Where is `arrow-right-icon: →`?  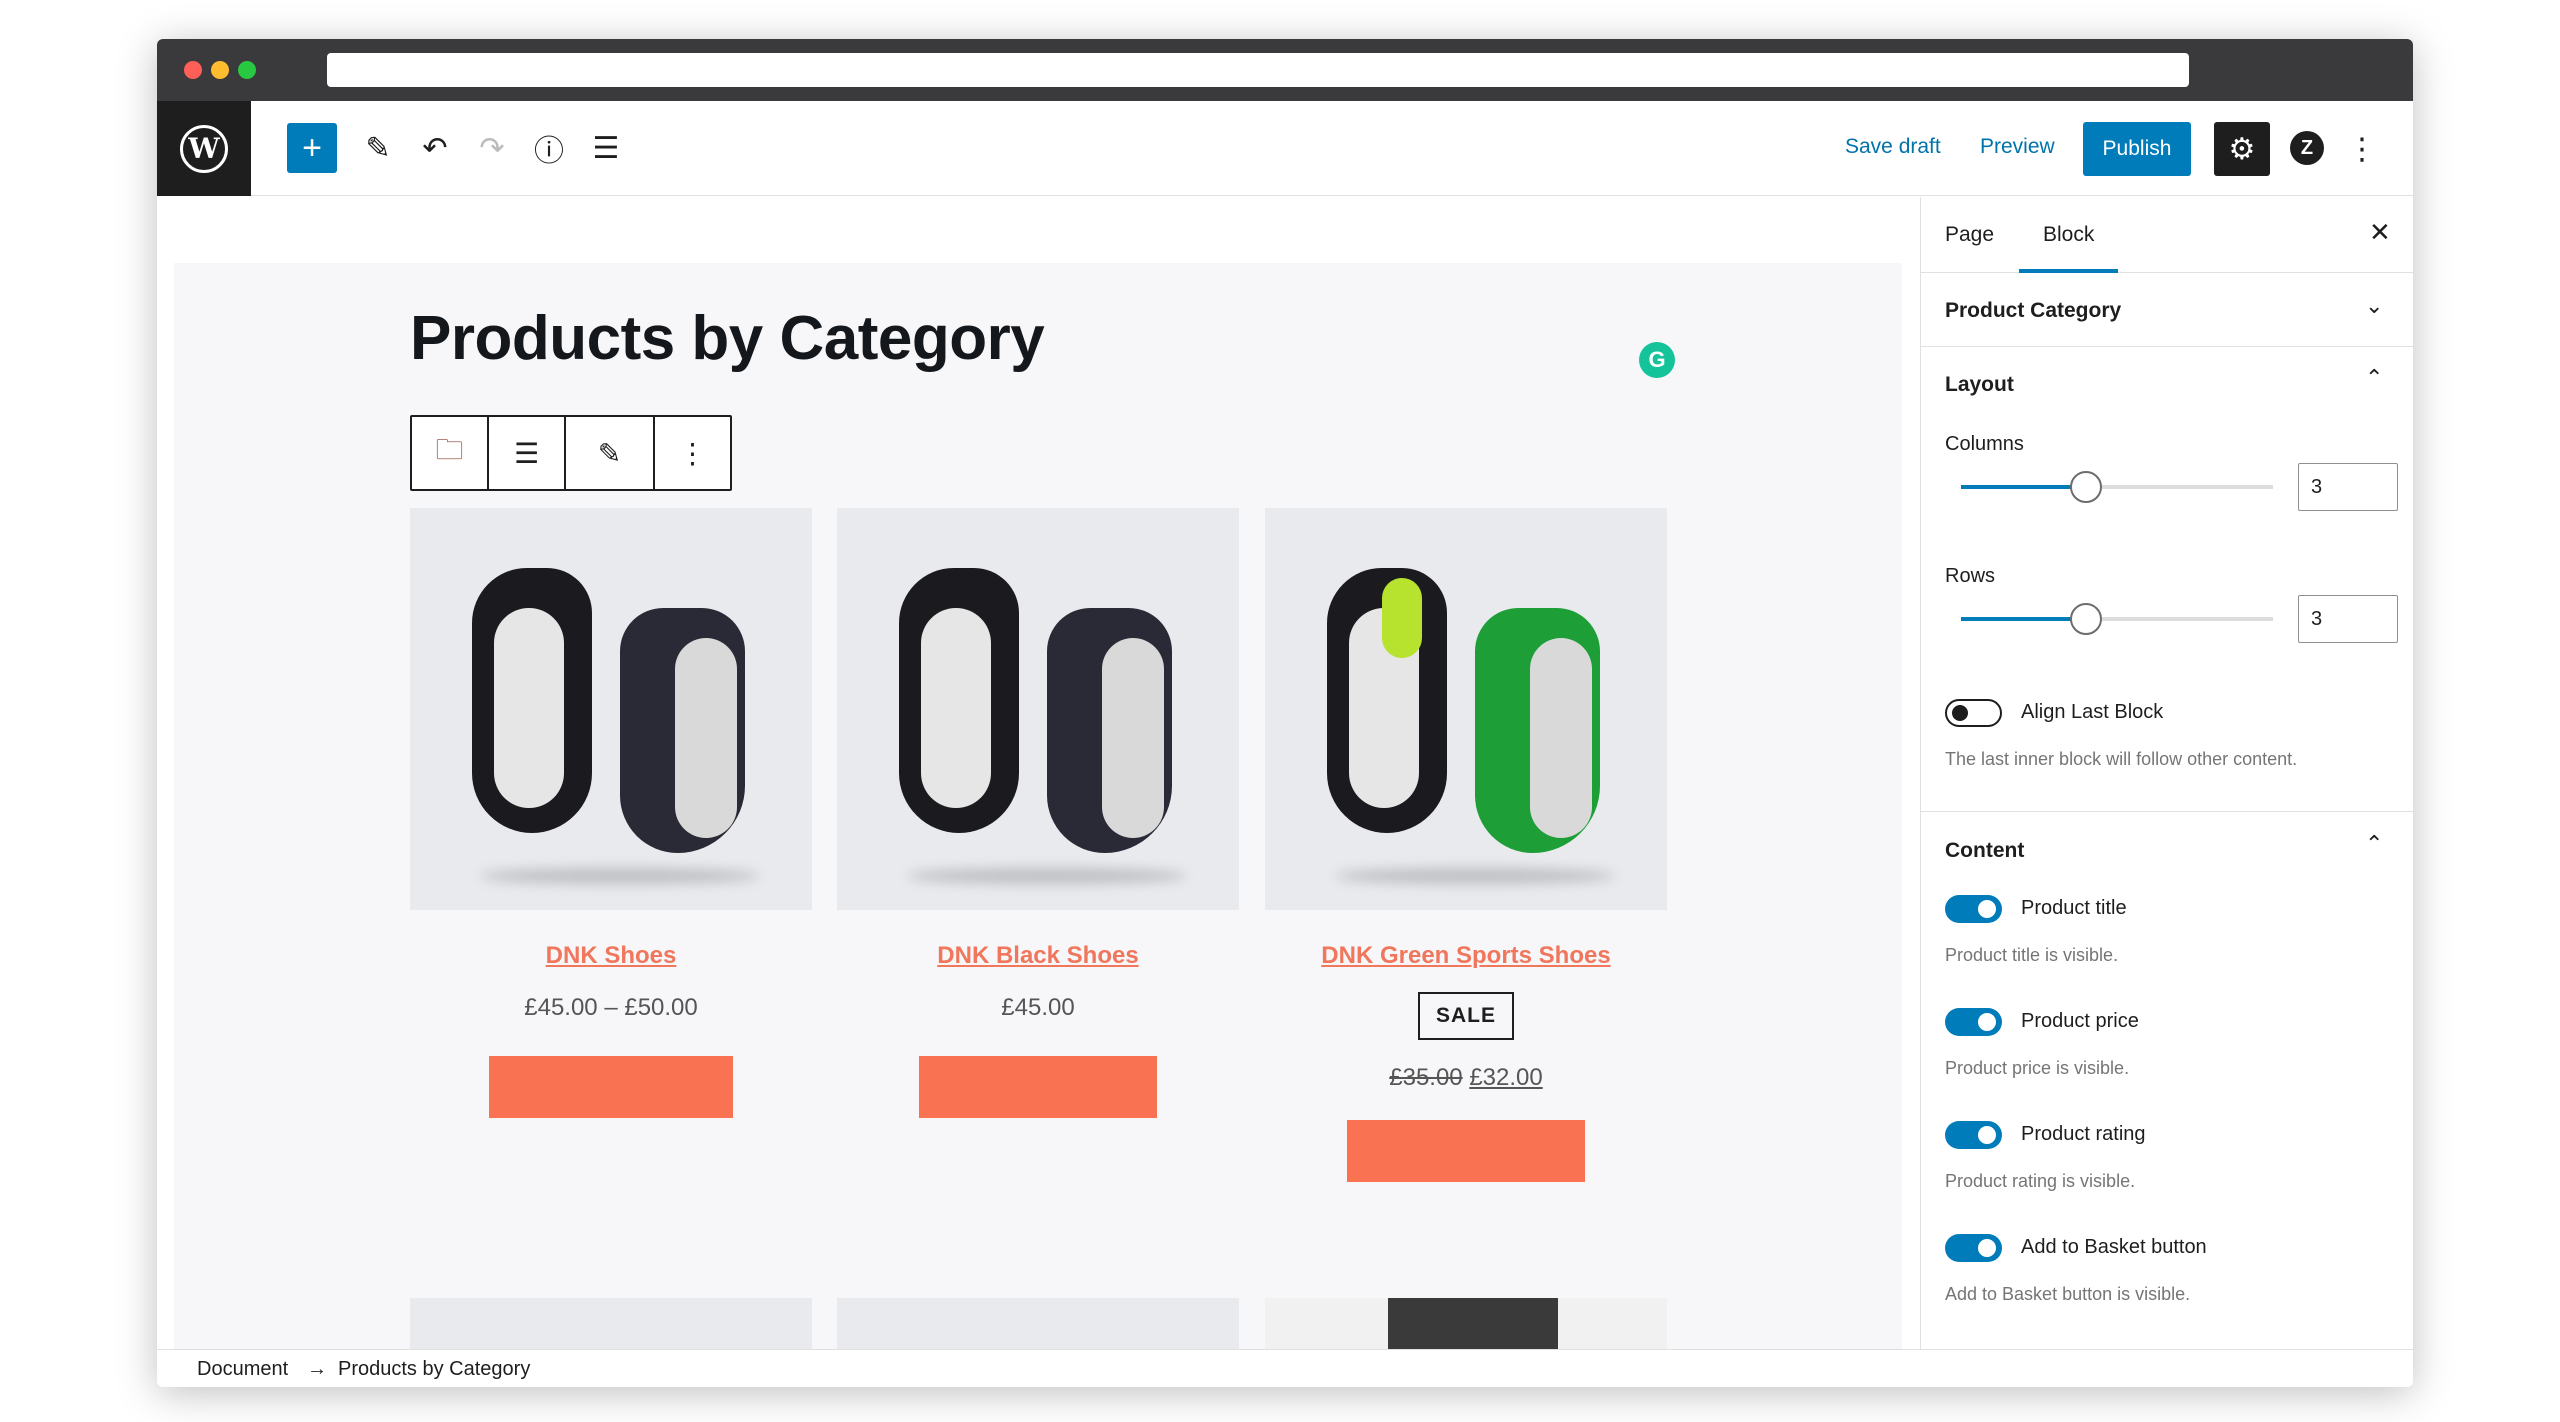 arrow-right-icon: → is located at coordinates (317, 1369).